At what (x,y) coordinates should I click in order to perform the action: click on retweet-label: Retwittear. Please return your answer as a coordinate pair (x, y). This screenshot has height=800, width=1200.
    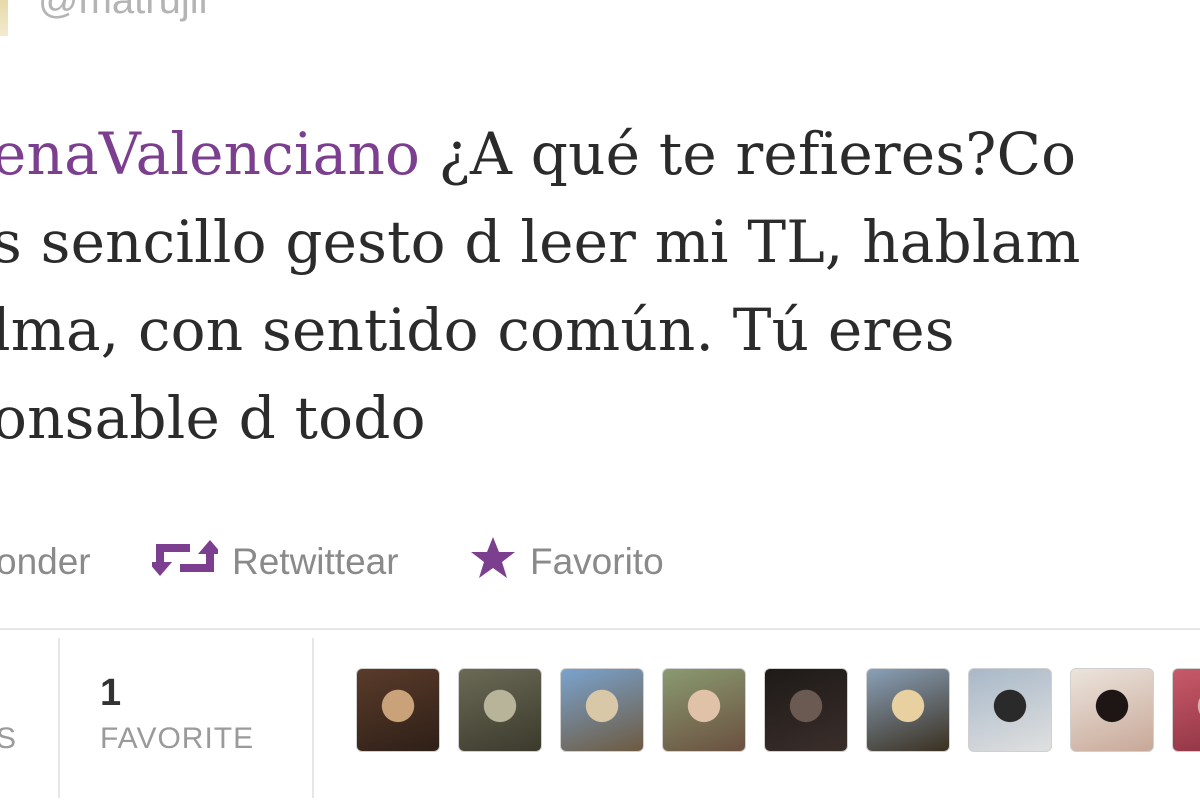
    Looking at the image, I should click on (315, 561).